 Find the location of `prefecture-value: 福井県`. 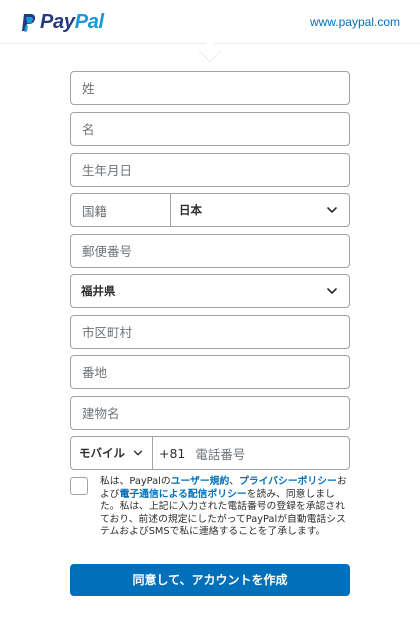

prefecture-value: 福井県 is located at coordinates (98, 291).